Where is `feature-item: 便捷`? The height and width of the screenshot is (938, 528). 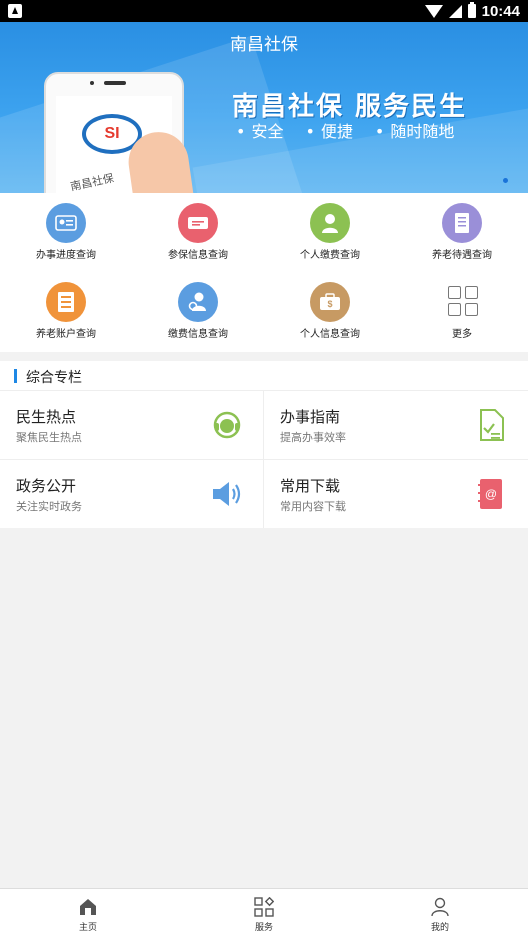
feature-item: 便捷 is located at coordinates (329, 130).